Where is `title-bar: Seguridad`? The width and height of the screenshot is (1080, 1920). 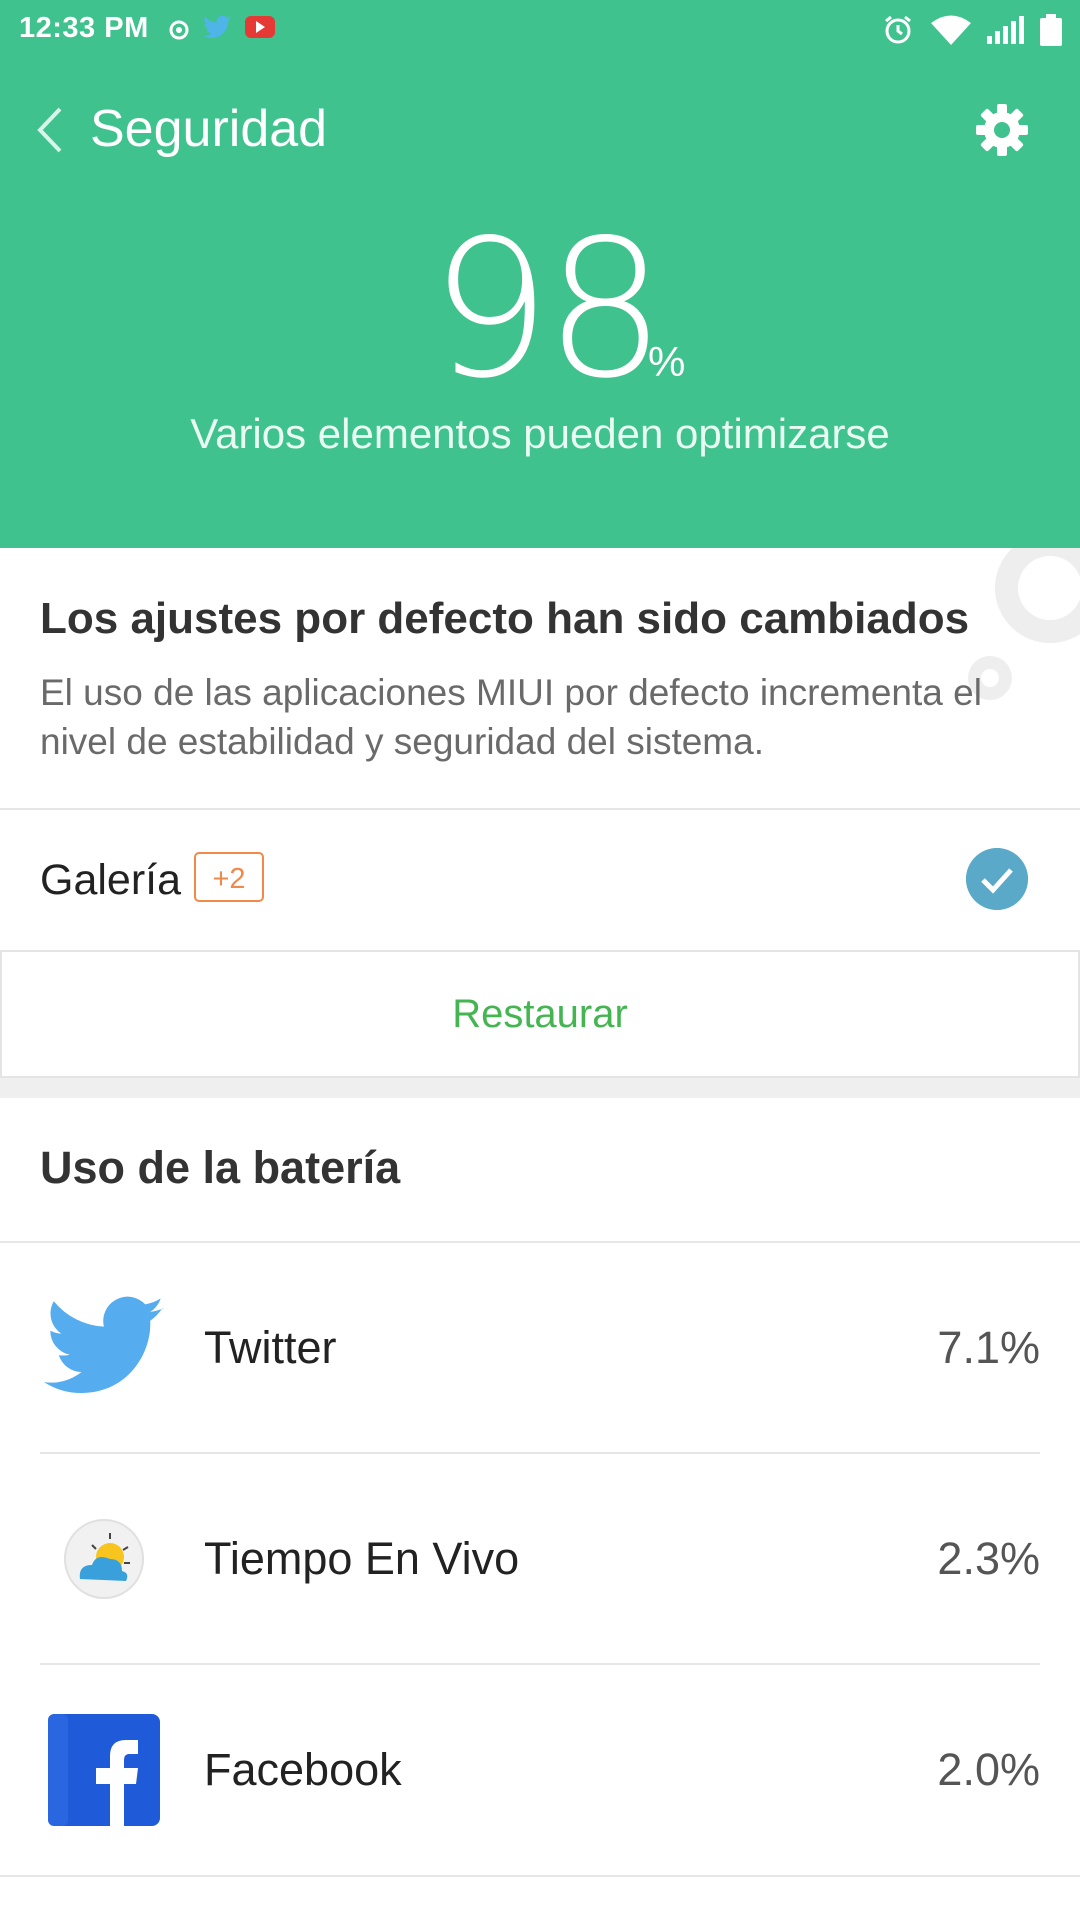 title-bar: Seguridad is located at coordinates (540, 130).